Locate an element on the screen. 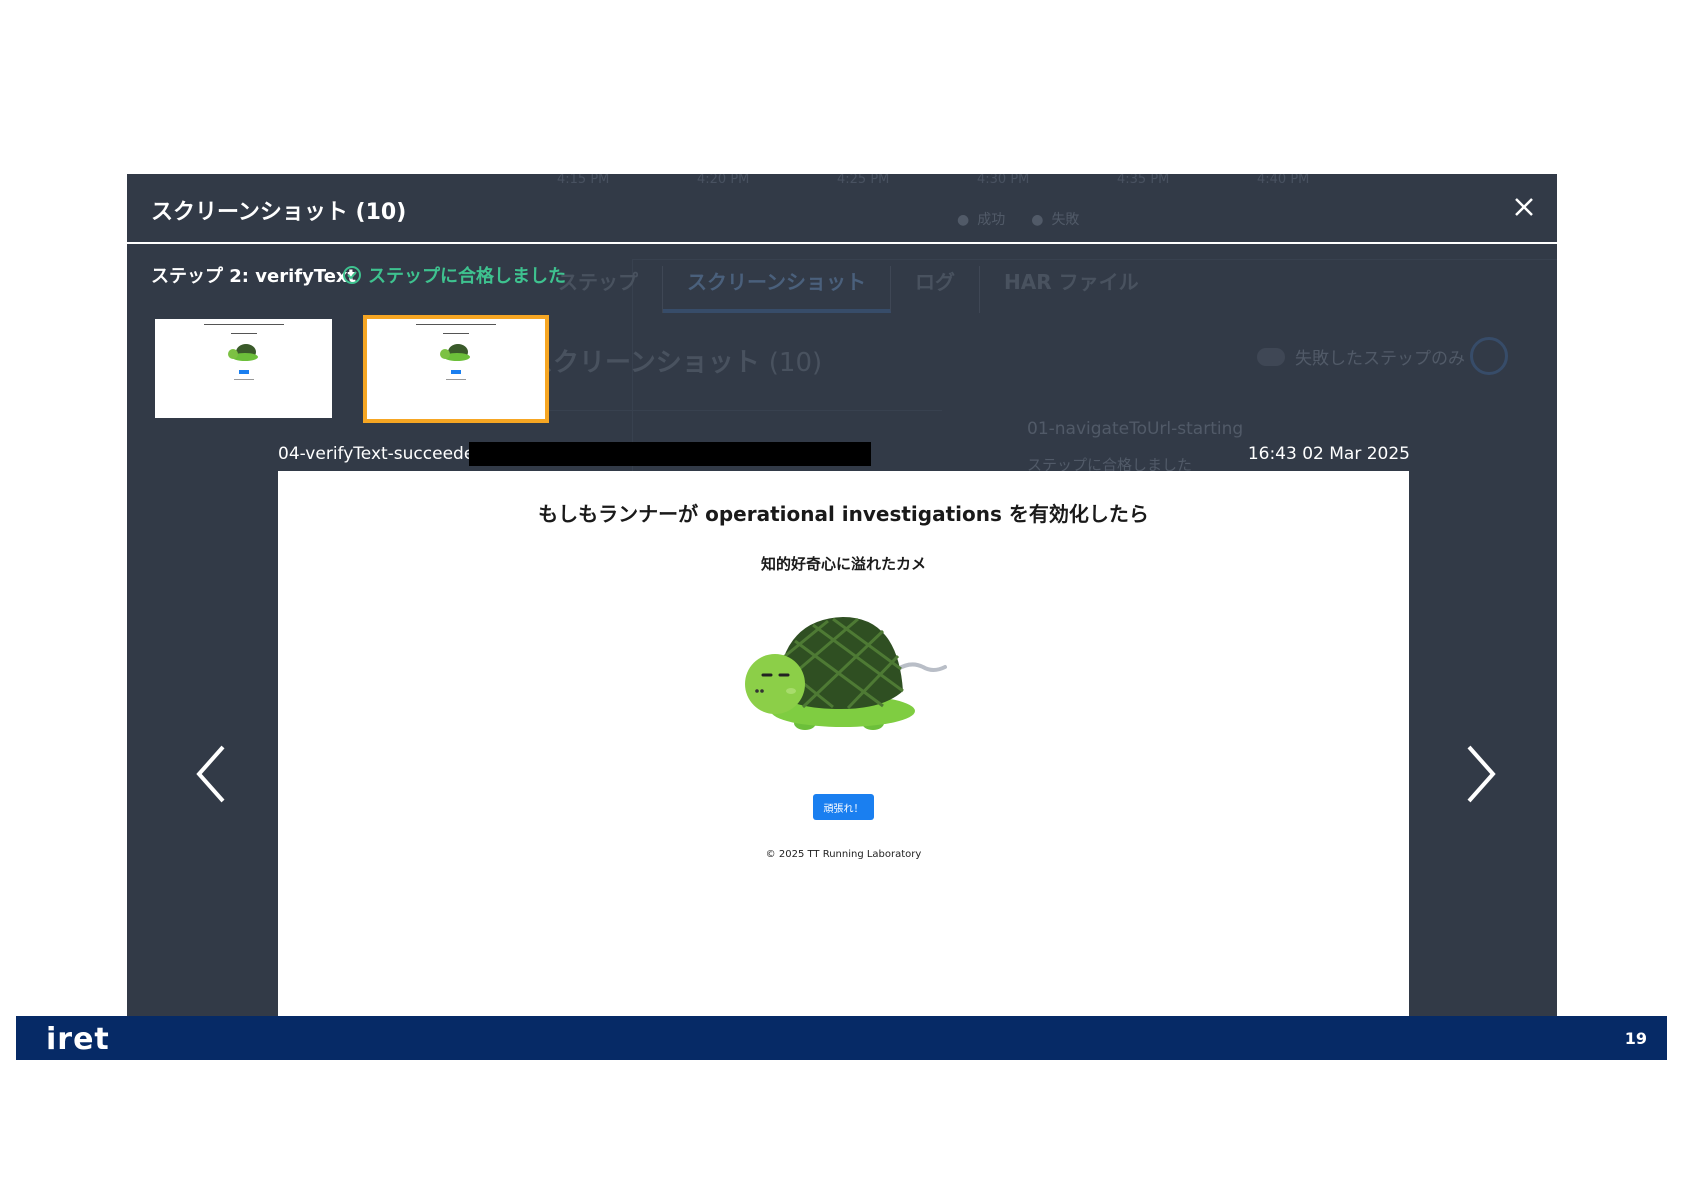  background-step-name: 01-navigateToUrl-starting is located at coordinates (1135, 429).